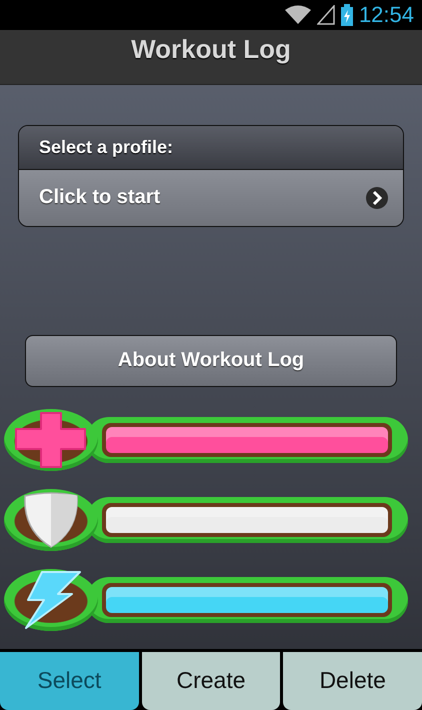  What do you see at coordinates (386, 15) in the screenshot?
I see `clock-time: 12:54` at bounding box center [386, 15].